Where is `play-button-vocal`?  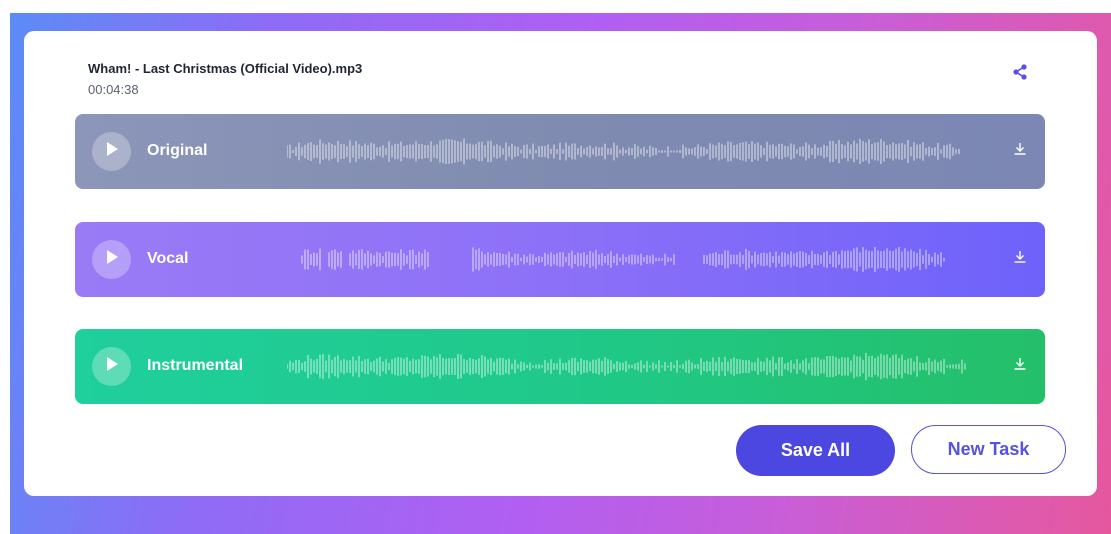 play-button-vocal is located at coordinates (111, 259).